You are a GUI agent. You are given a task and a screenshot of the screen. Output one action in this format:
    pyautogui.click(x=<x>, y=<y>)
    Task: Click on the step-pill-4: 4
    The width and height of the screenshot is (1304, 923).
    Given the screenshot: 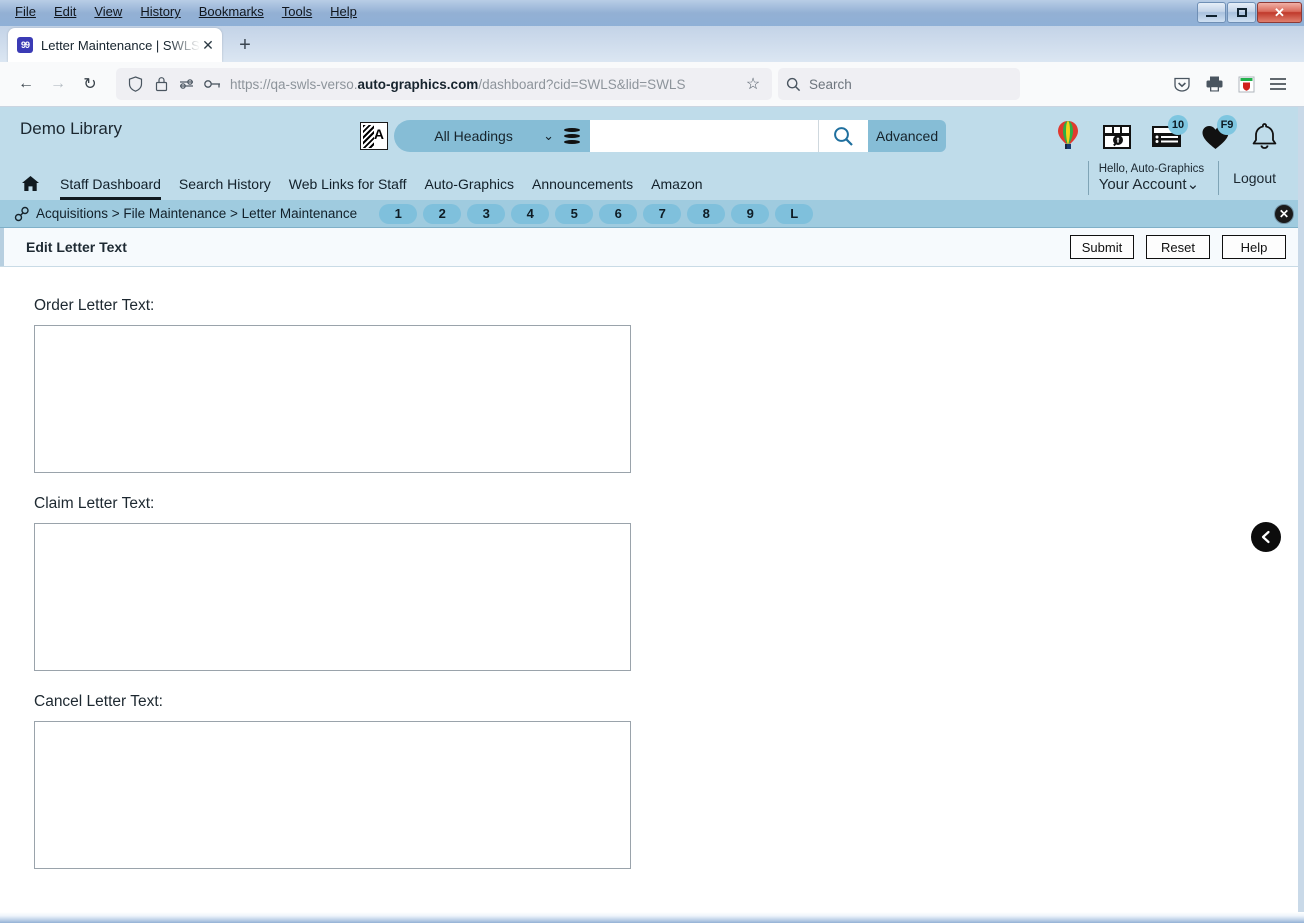 What is the action you would take?
    pyautogui.click(x=530, y=213)
    